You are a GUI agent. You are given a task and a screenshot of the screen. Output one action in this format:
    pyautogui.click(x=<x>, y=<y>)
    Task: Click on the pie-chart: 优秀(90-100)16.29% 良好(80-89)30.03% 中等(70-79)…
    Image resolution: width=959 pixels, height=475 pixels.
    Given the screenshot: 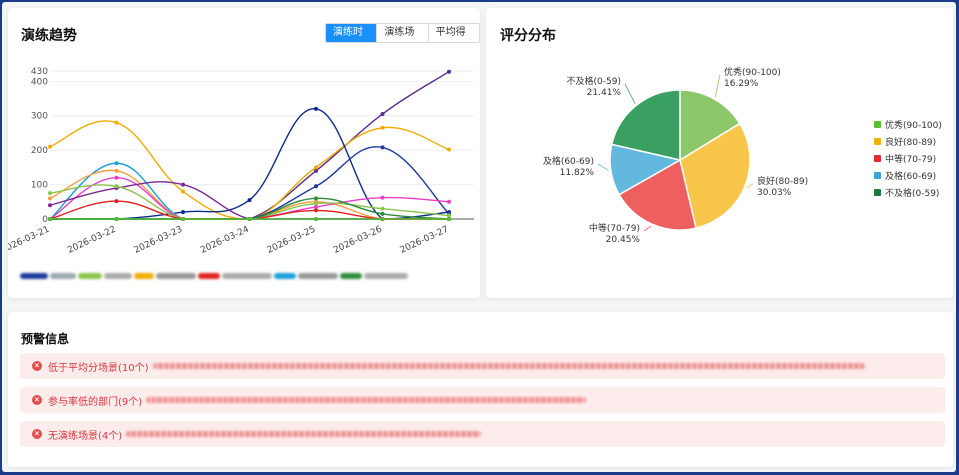 What is the action you would take?
    pyautogui.click(x=675, y=155)
    